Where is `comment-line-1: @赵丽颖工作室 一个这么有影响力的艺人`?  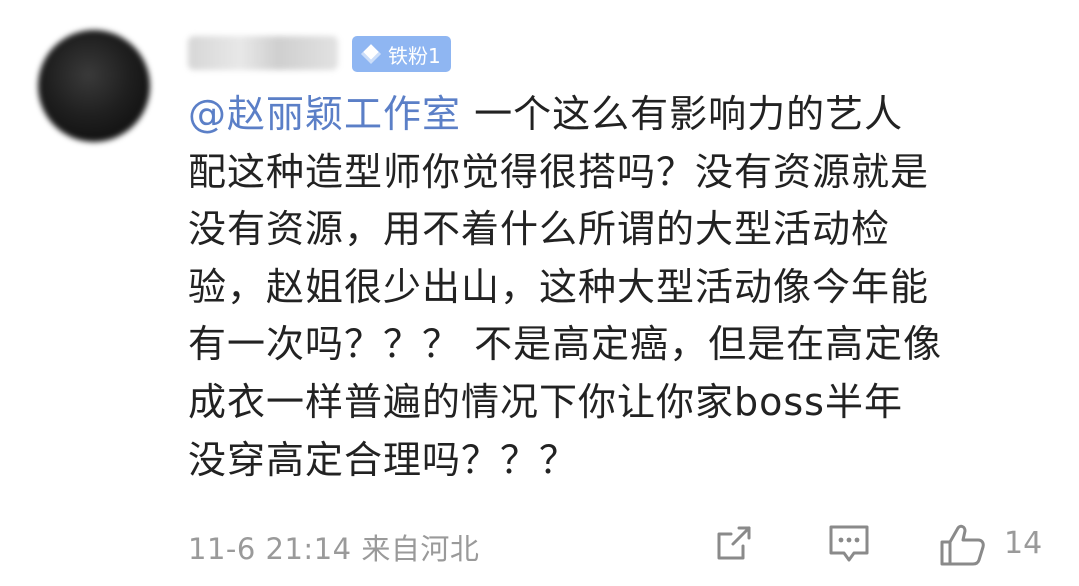 comment-line-1: @赵丽颖工作室 一个这么有影响力的艺人 is located at coordinates (618, 115).